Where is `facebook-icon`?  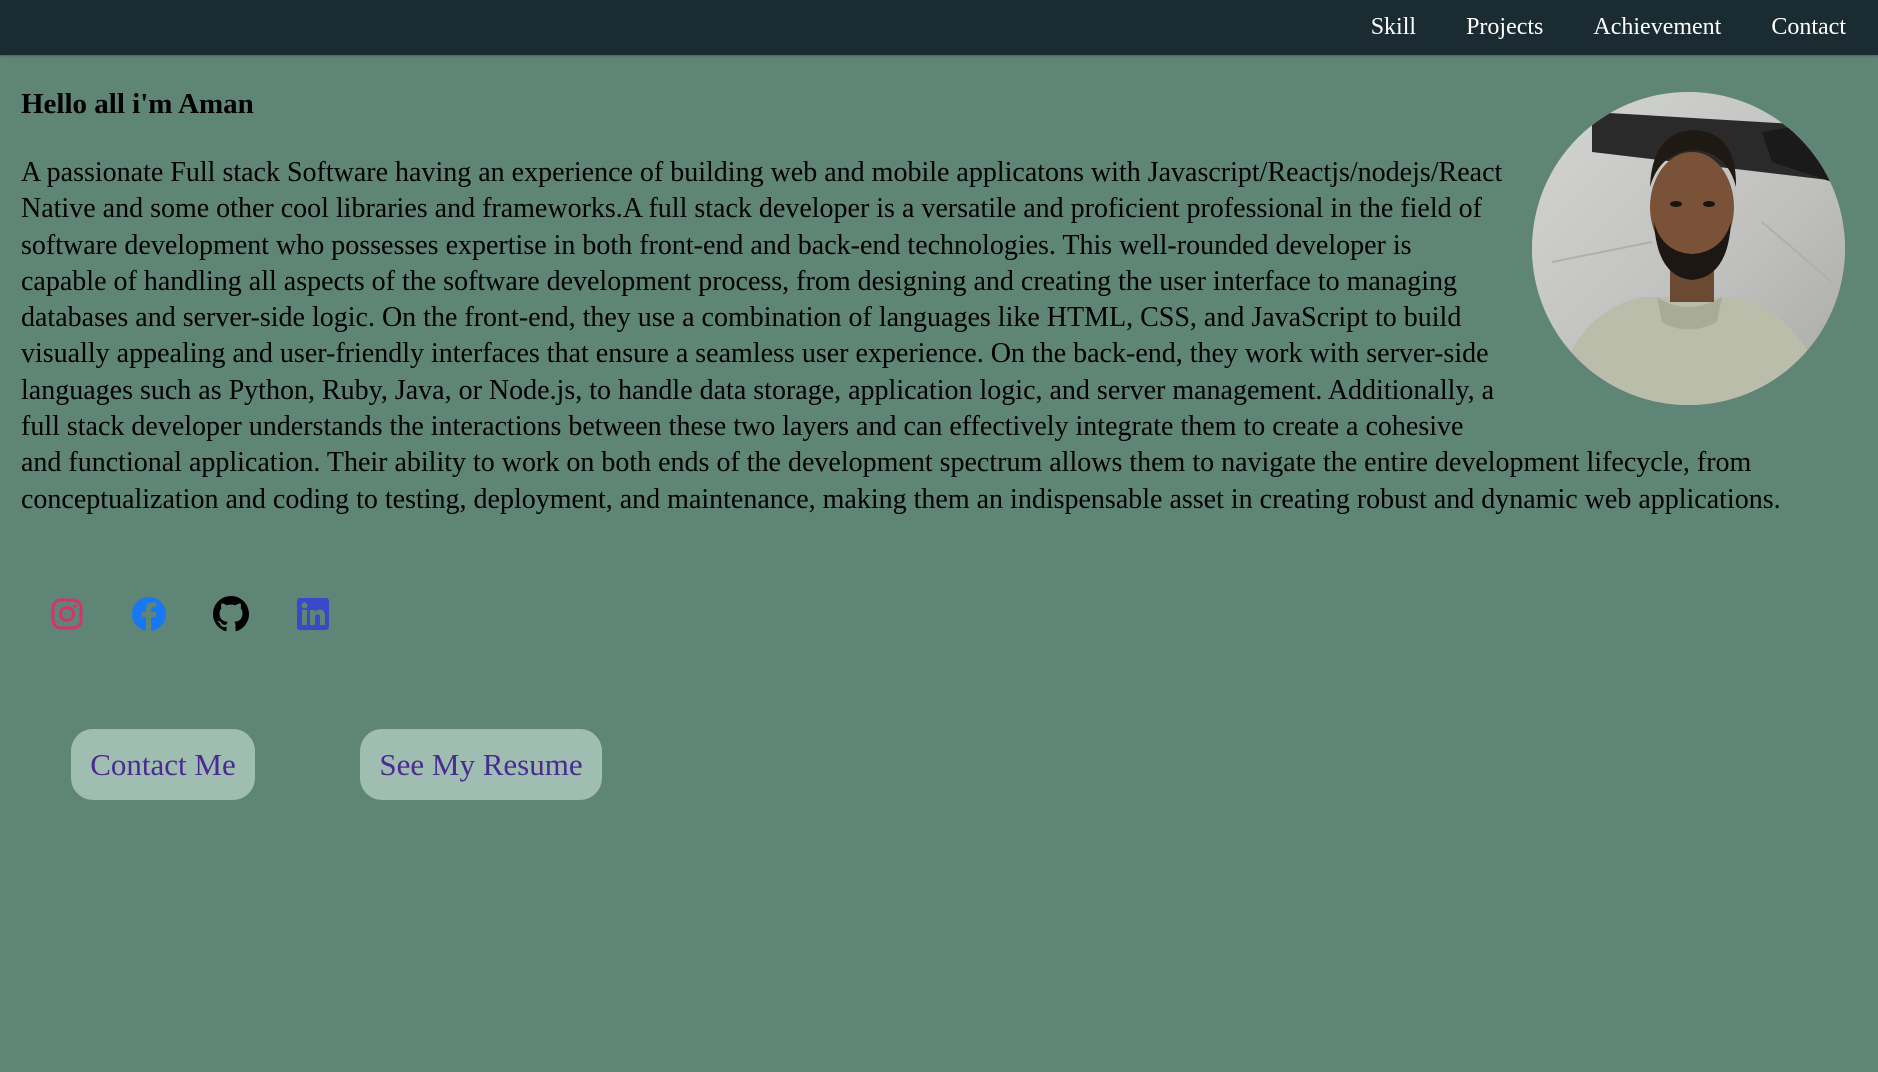
facebook-icon is located at coordinates (149, 614).